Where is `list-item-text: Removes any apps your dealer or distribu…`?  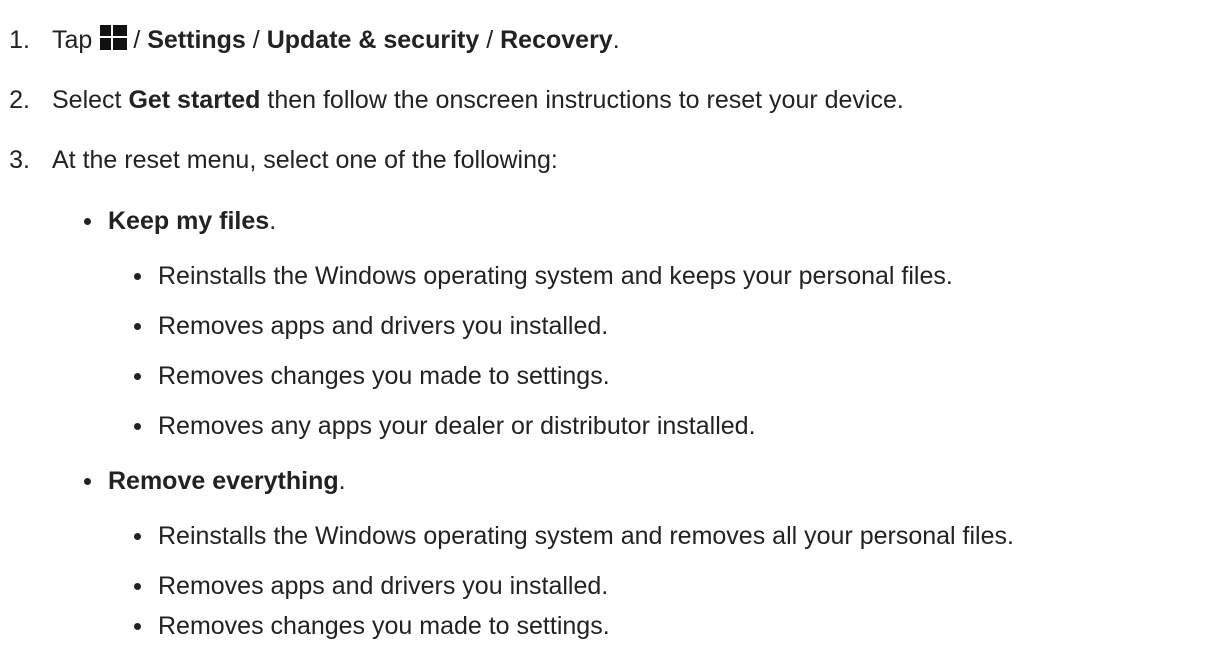
list-item-text: Removes any apps your dealer or distribu… is located at coordinates (457, 425).